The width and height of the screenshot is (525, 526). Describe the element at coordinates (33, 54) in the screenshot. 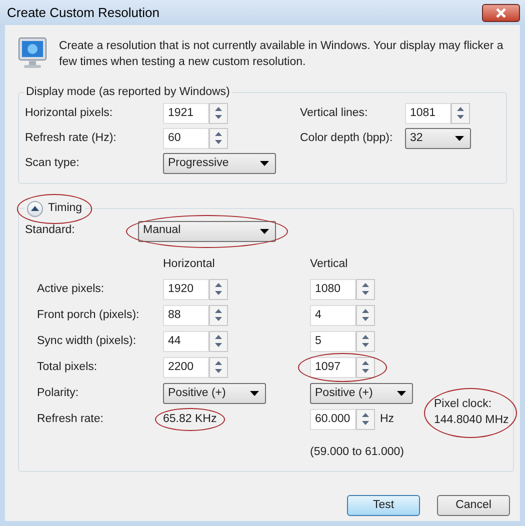

I see `monitor-icon` at that location.